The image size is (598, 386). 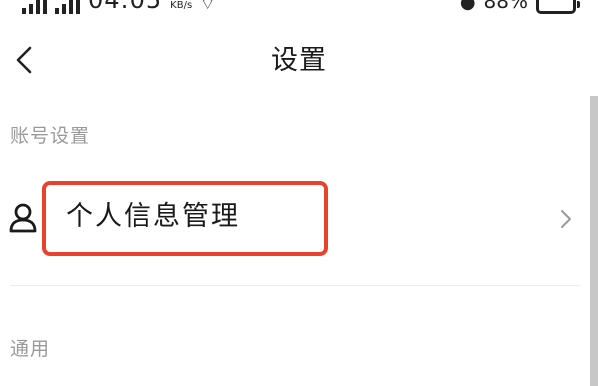 I want to click on user-icon, so click(x=23, y=218).